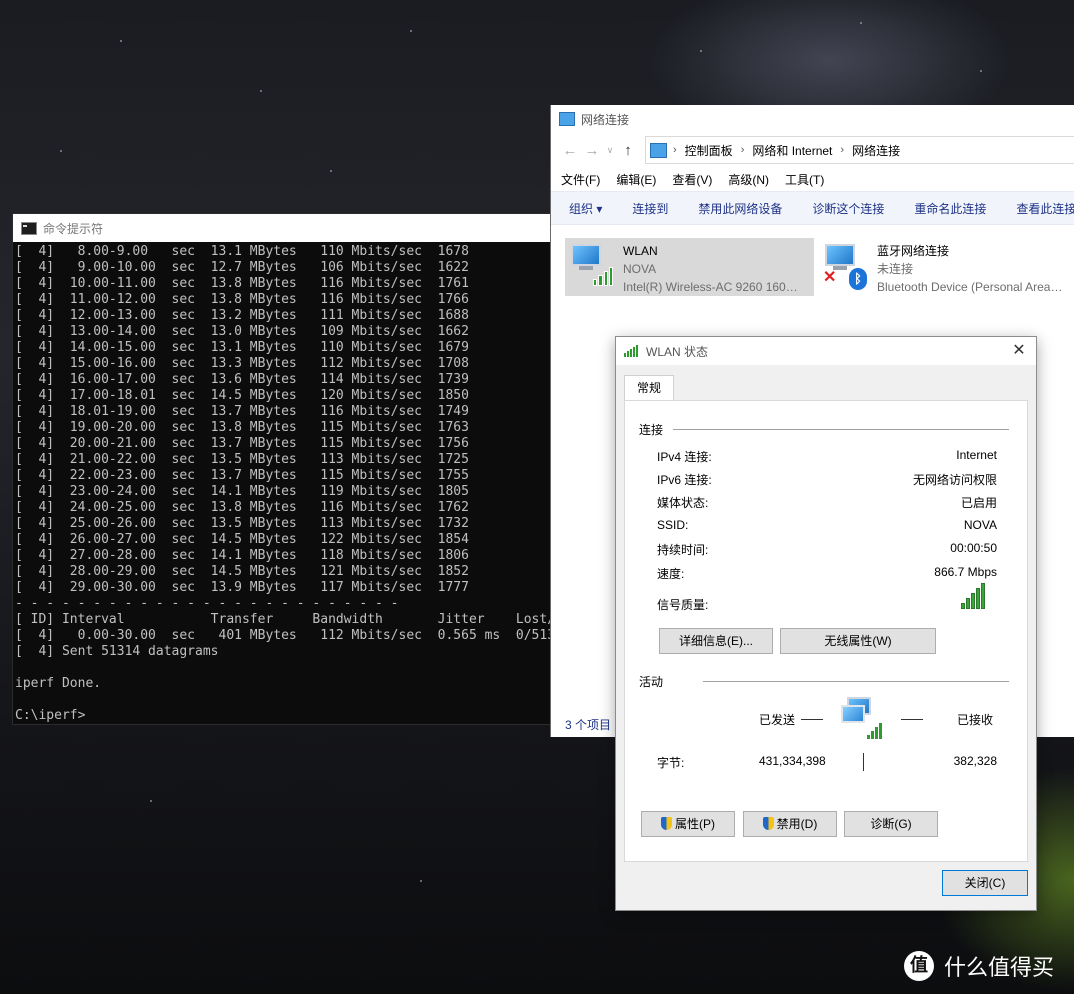 The height and width of the screenshot is (994, 1074). What do you see at coordinates (570, 150) in the screenshot?
I see `back-arrow-icon: ←` at bounding box center [570, 150].